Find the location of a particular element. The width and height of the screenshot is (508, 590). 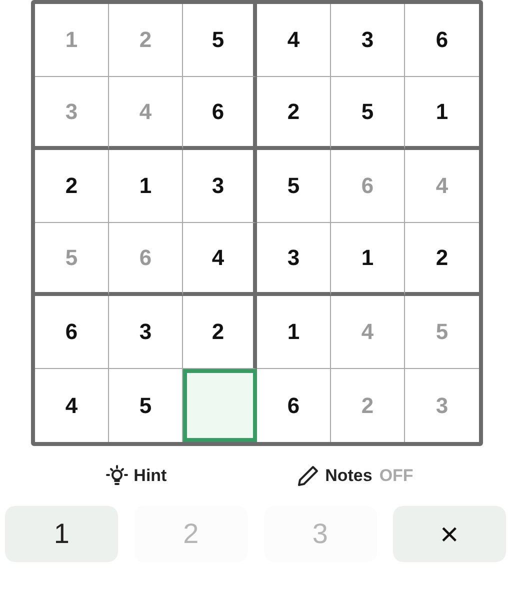

notes-button: Notes OFF is located at coordinates (355, 476).